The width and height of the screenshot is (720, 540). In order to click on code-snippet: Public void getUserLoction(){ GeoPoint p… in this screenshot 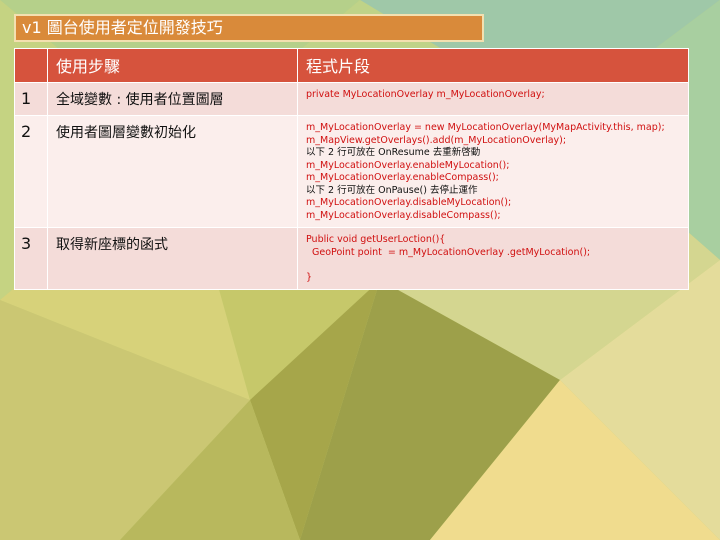, I will do `click(493, 258)`.